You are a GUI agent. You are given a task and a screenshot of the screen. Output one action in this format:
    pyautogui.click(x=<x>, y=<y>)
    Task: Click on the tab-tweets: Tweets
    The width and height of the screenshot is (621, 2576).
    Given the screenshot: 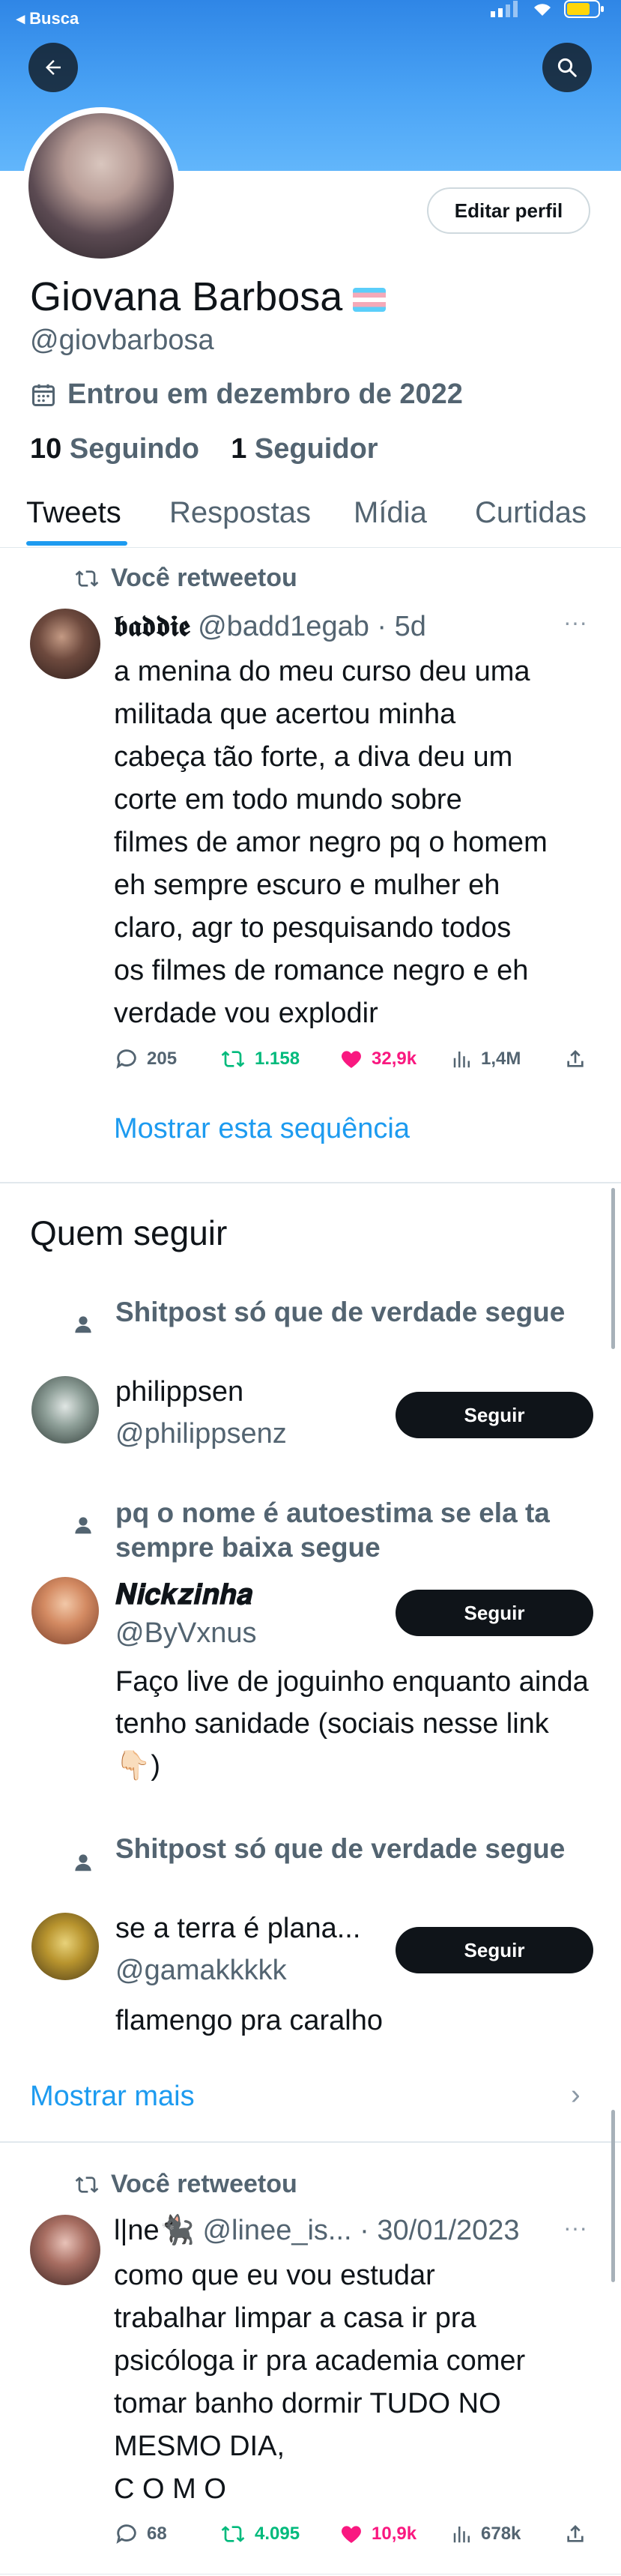 What is the action you would take?
    pyautogui.click(x=73, y=513)
    